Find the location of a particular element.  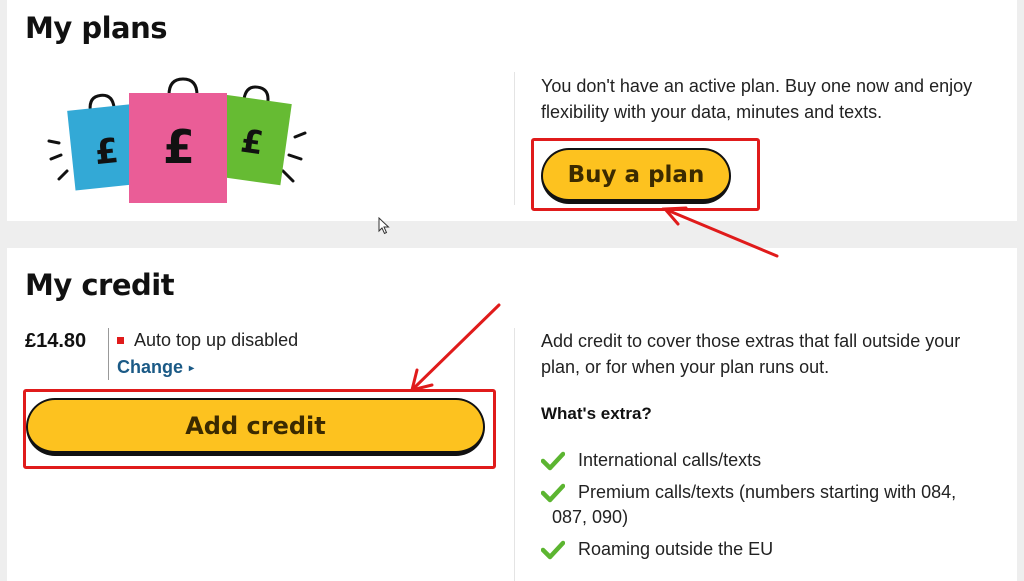

plans-divider is located at coordinates (514, 138).